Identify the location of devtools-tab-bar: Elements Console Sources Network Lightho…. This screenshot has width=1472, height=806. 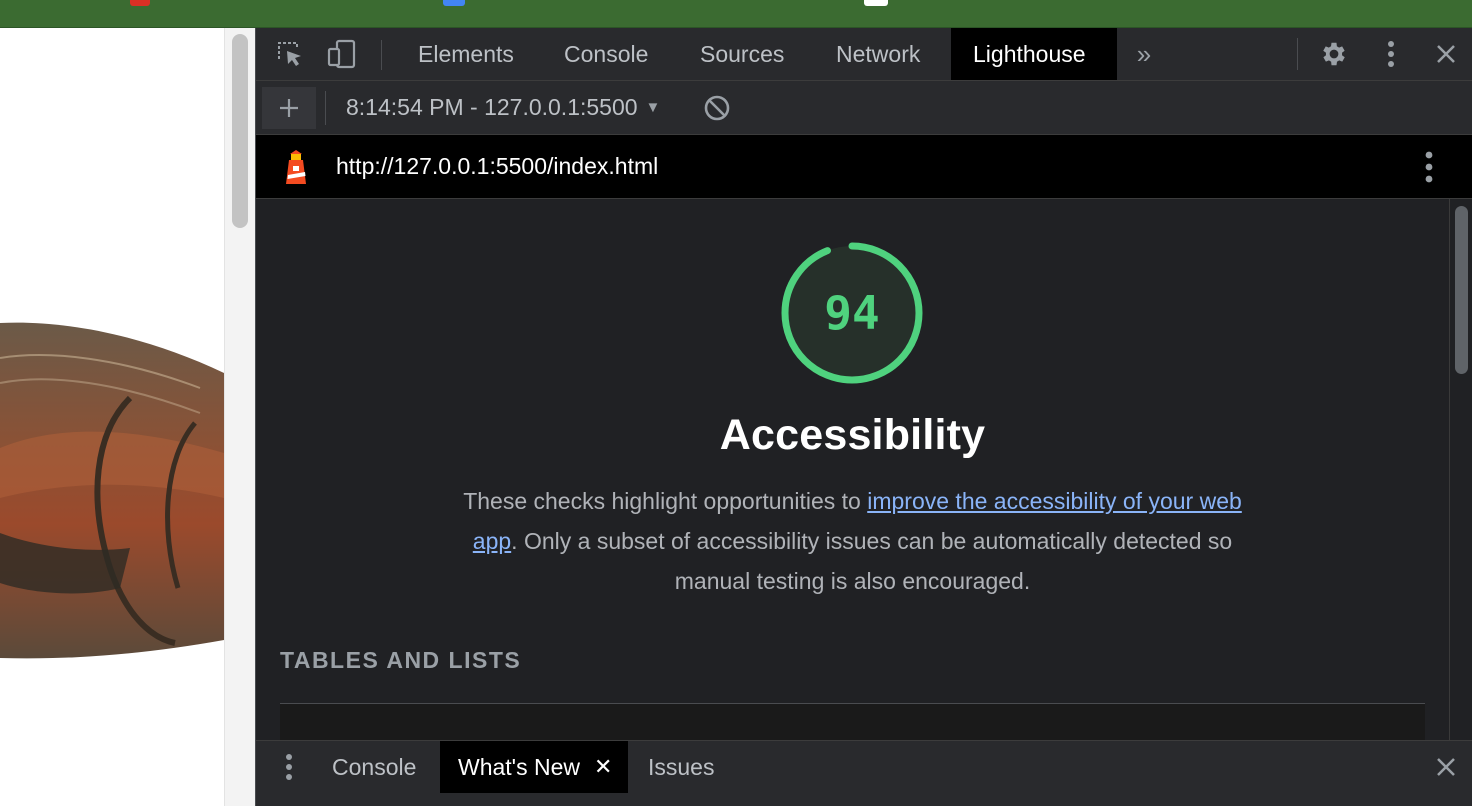
(864, 54).